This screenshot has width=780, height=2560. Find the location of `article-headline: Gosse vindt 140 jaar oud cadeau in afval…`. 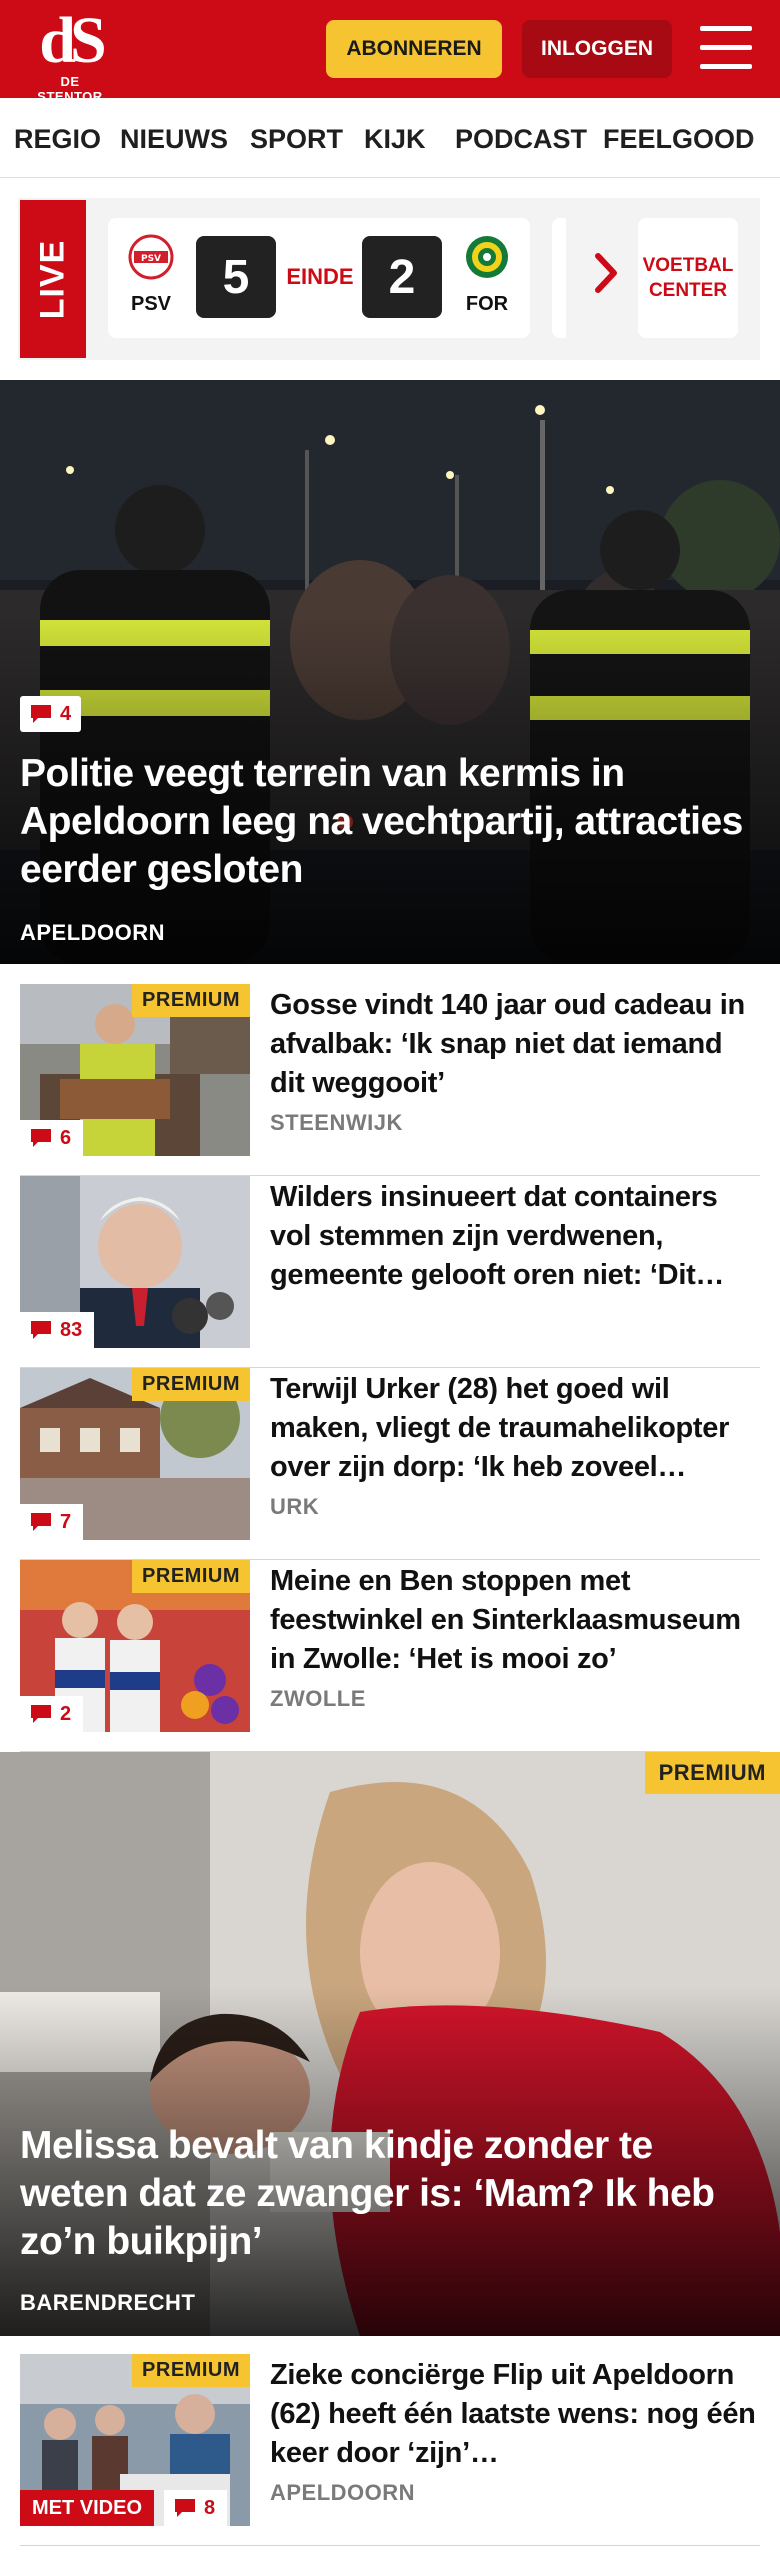

article-headline: Gosse vindt 140 jaar oud cadeau in afval… is located at coordinates (515, 1044).